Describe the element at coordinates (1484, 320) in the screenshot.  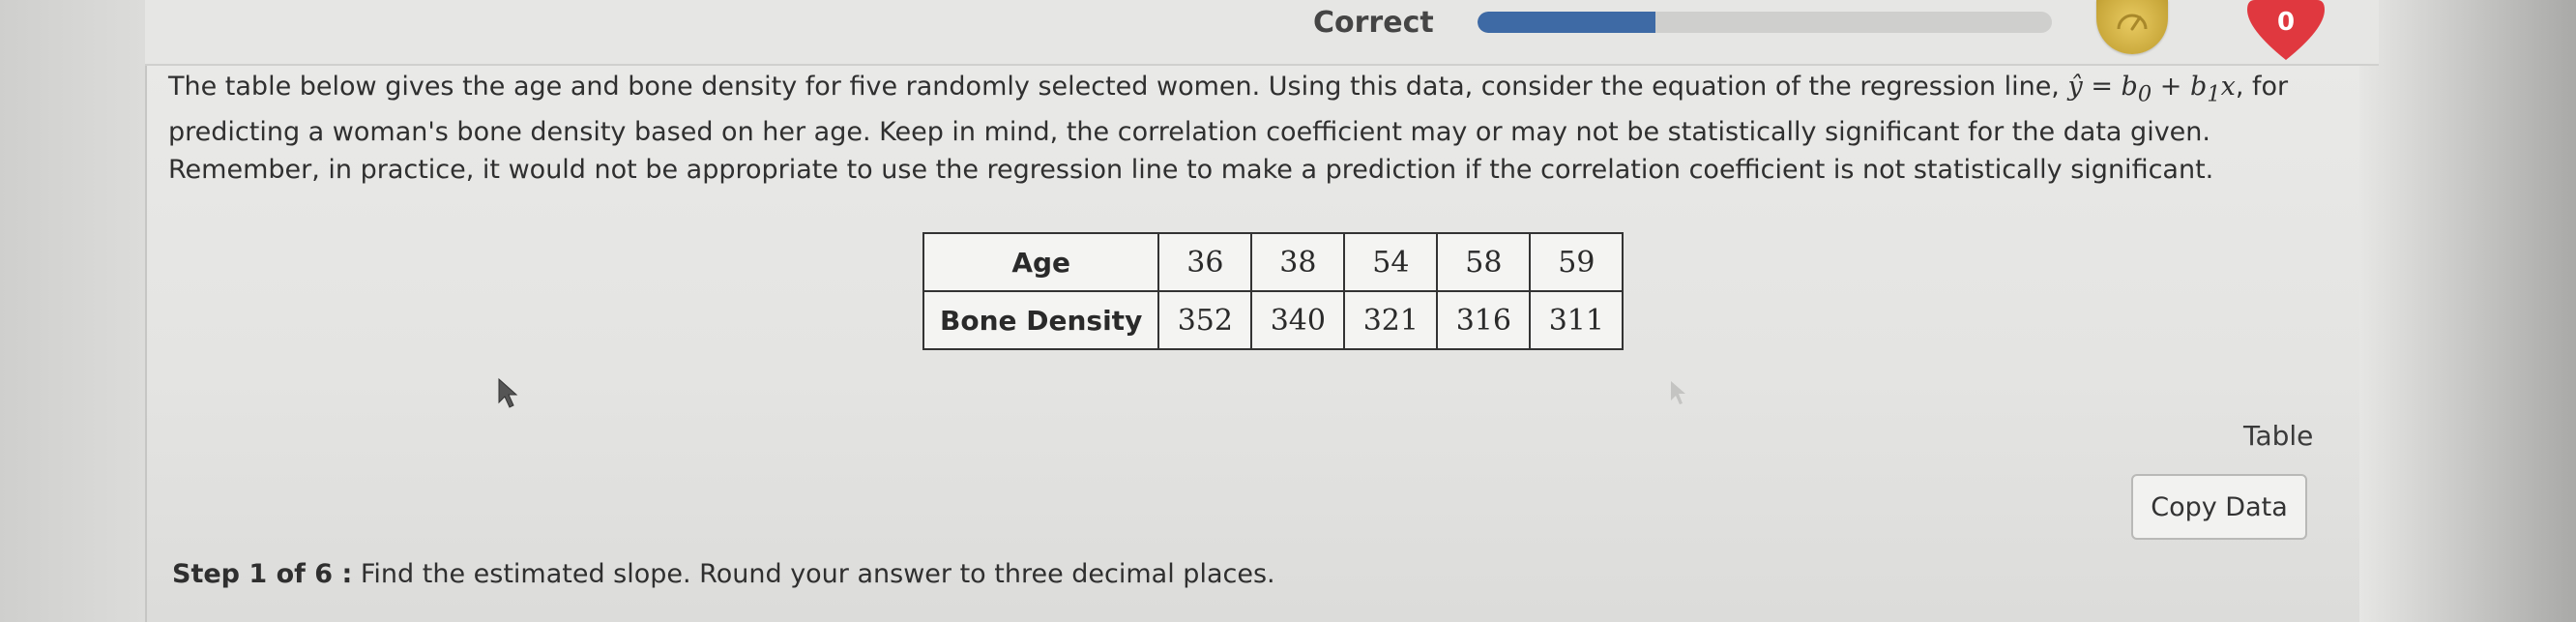
I see `table-cell: 316` at that location.